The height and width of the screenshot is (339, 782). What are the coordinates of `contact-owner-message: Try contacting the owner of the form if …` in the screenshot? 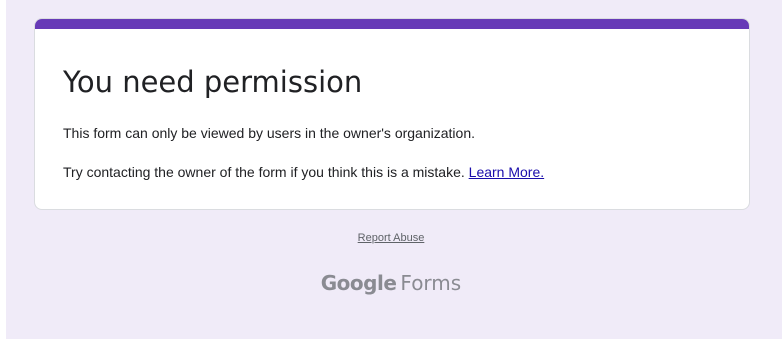 It's located at (303, 172).